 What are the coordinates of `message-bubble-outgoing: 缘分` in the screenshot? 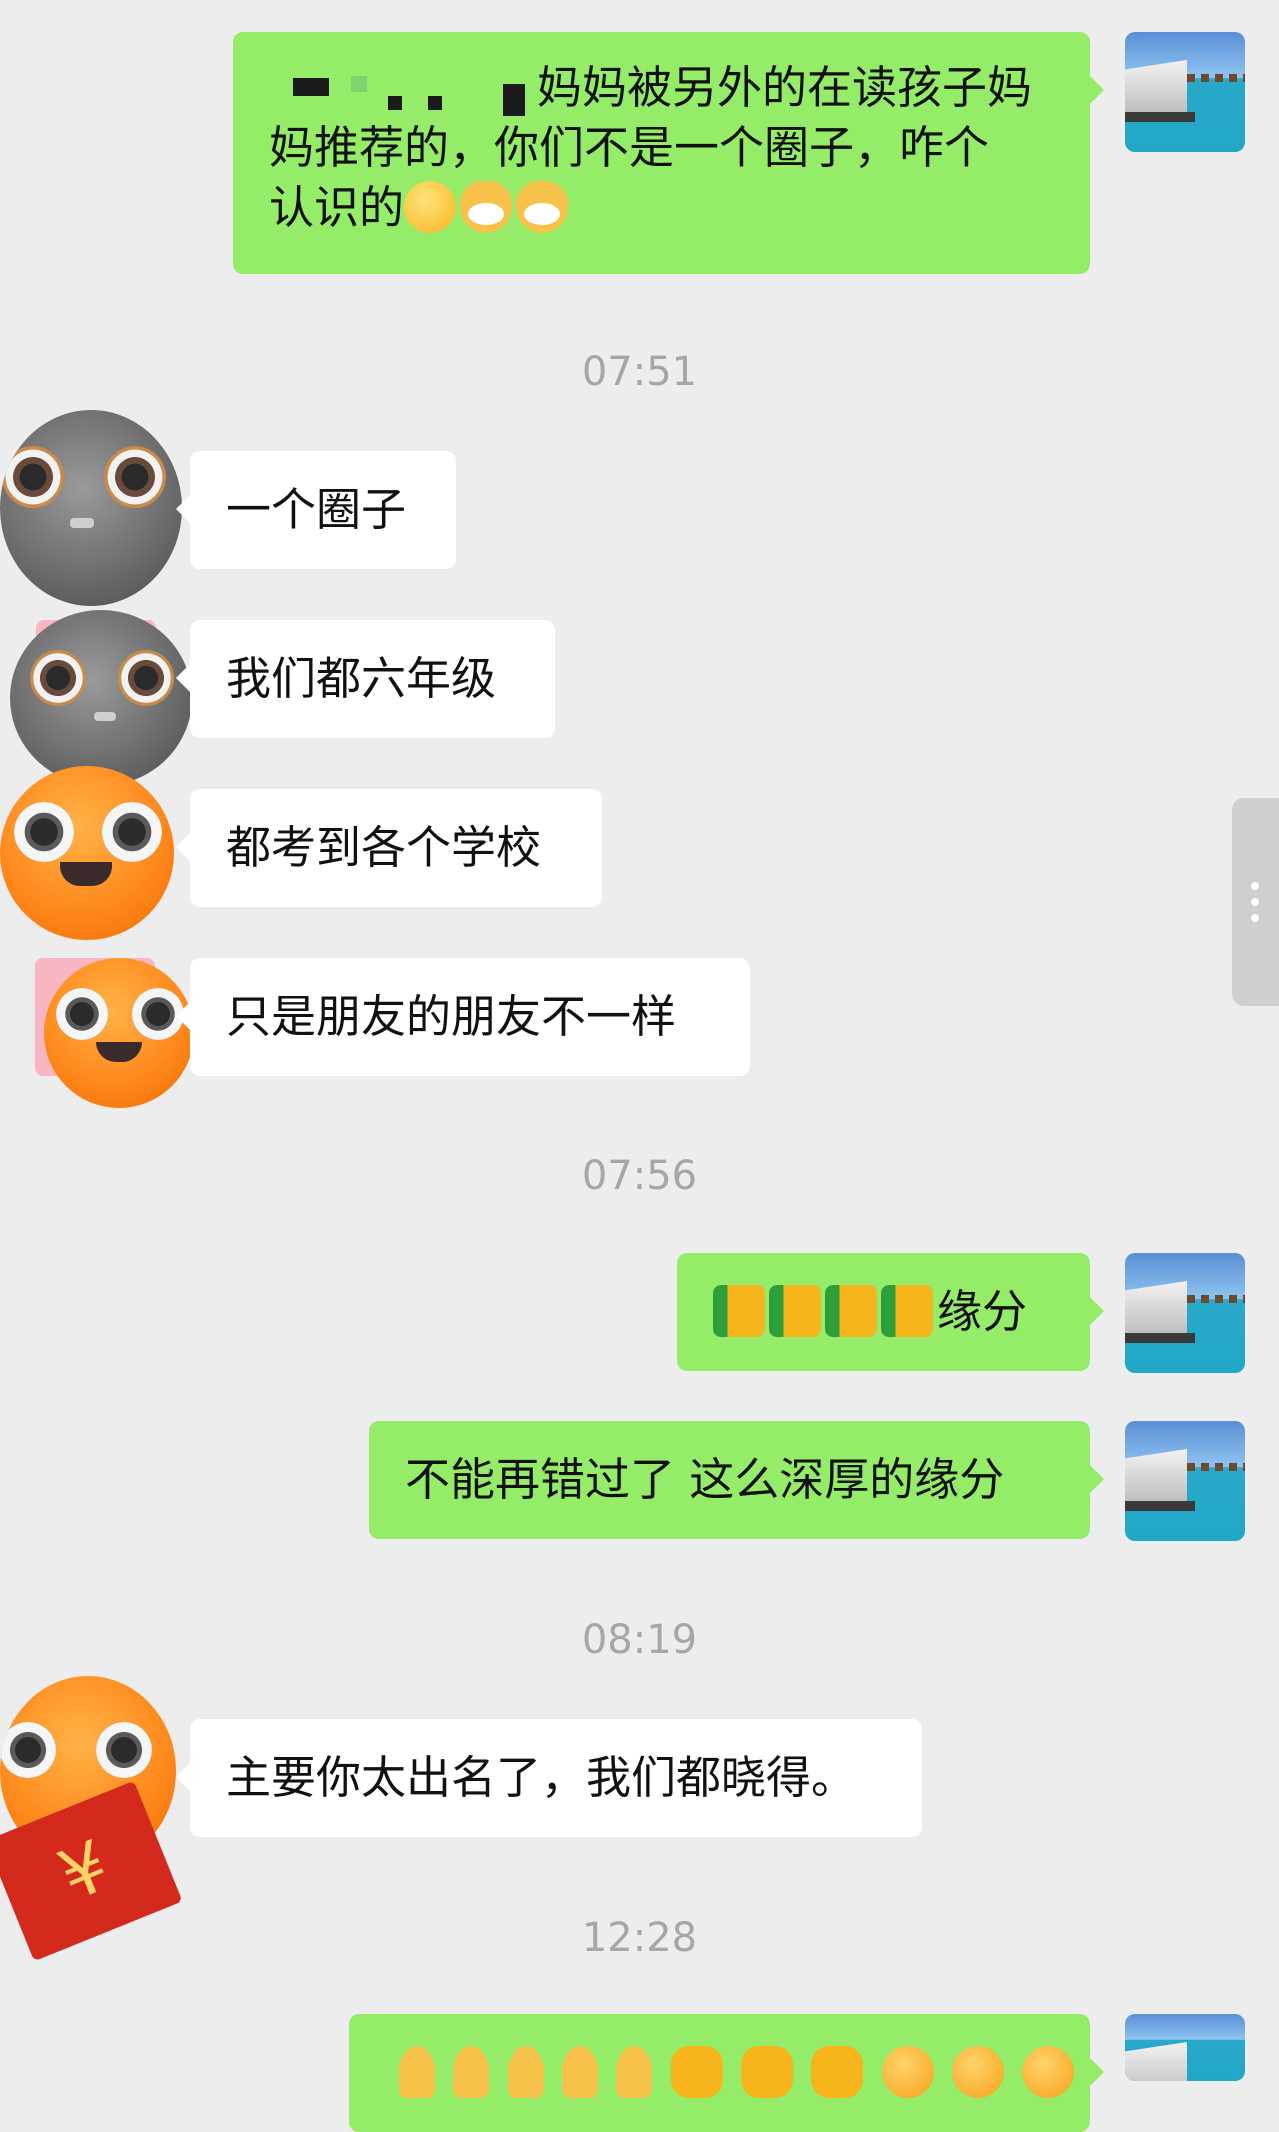 It's located at (890, 1312).